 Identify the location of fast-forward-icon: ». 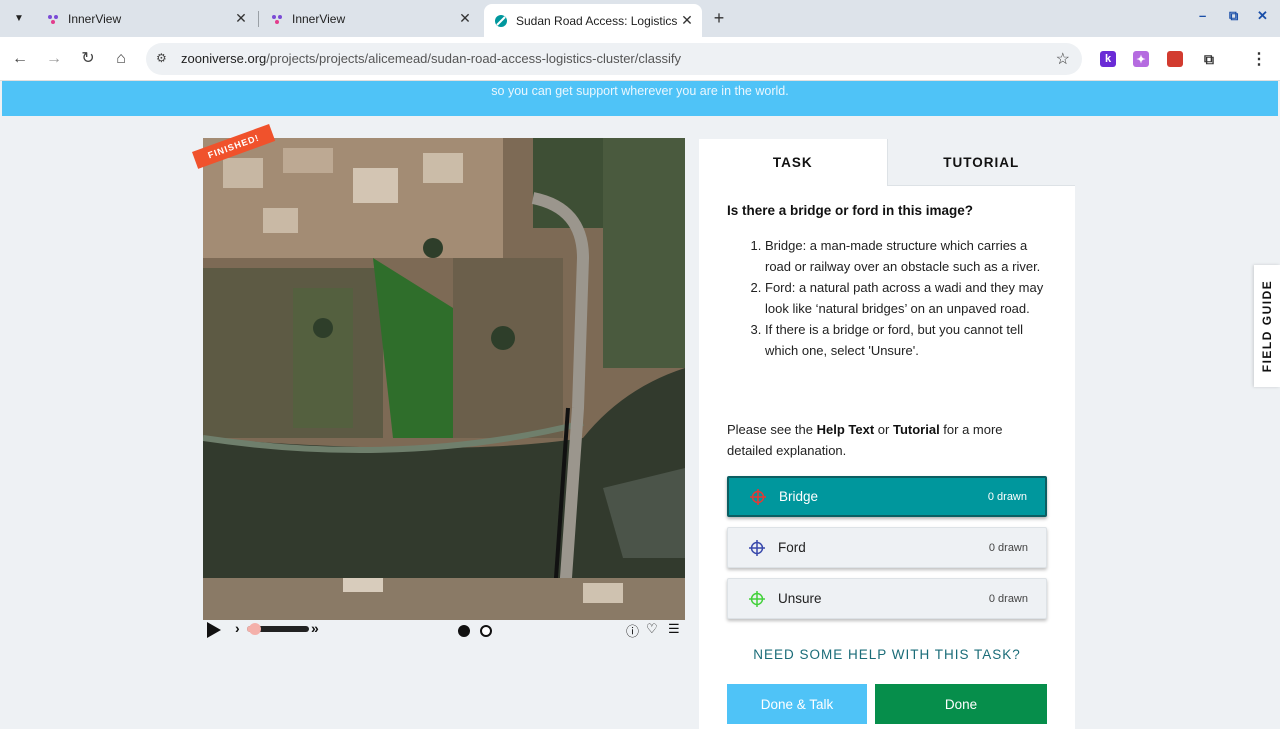
(315, 628).